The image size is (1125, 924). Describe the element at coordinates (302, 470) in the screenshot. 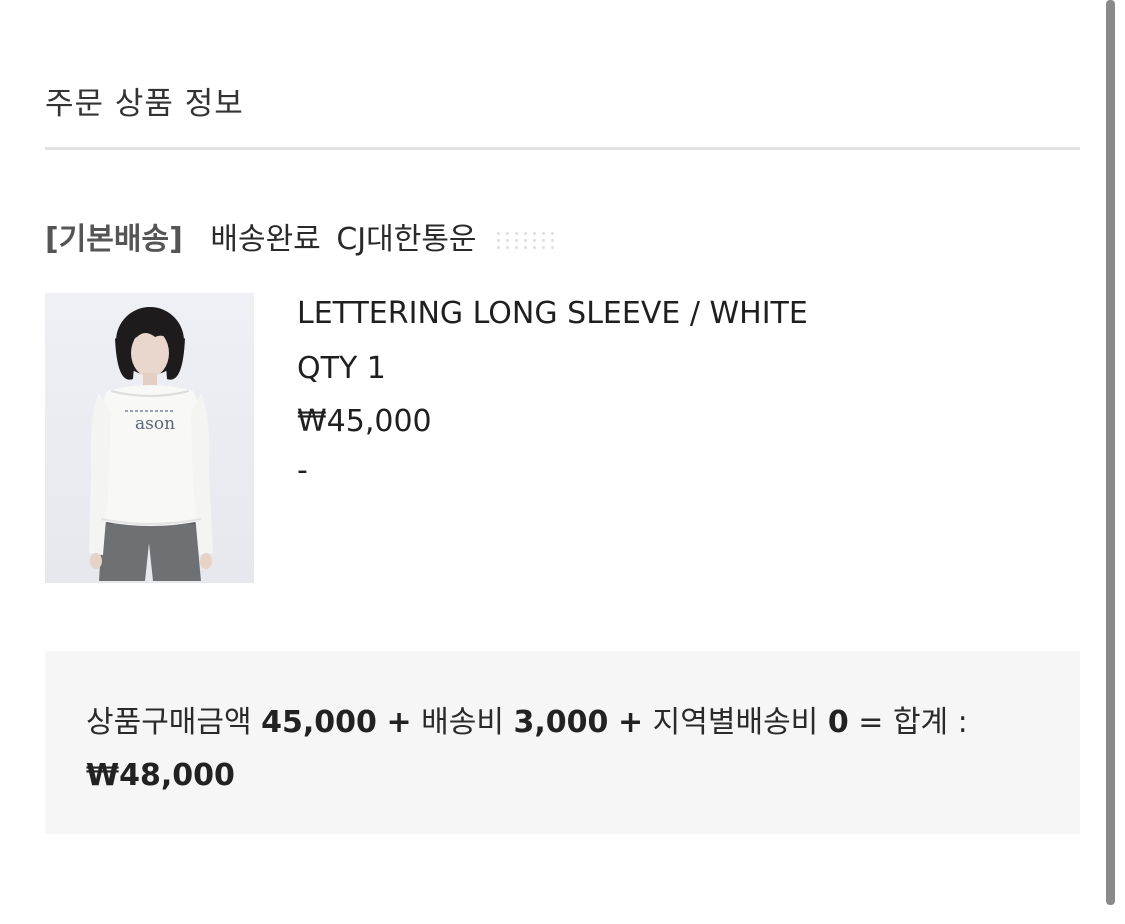

I see `product-option: -` at that location.